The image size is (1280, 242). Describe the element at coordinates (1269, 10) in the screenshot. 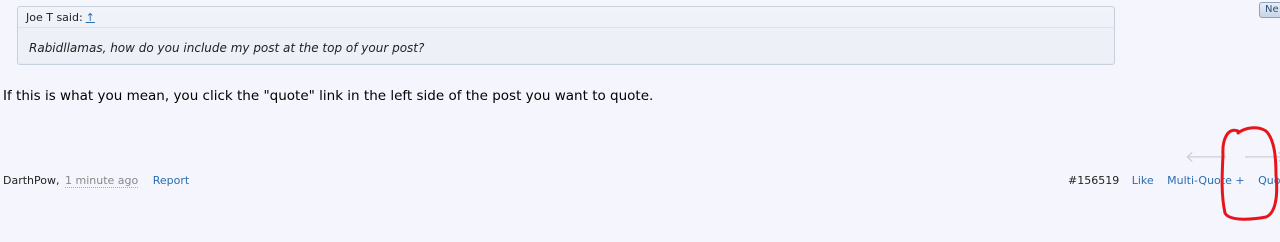

I see `new-button: Ne` at that location.